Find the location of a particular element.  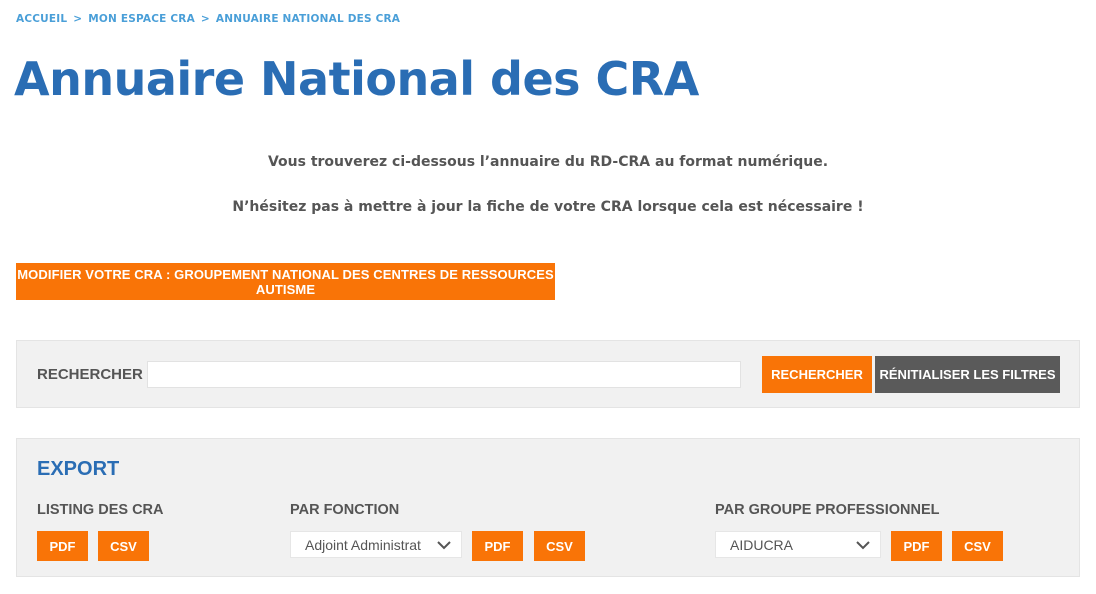

groupe-pdf-button: PDF is located at coordinates (916, 546).